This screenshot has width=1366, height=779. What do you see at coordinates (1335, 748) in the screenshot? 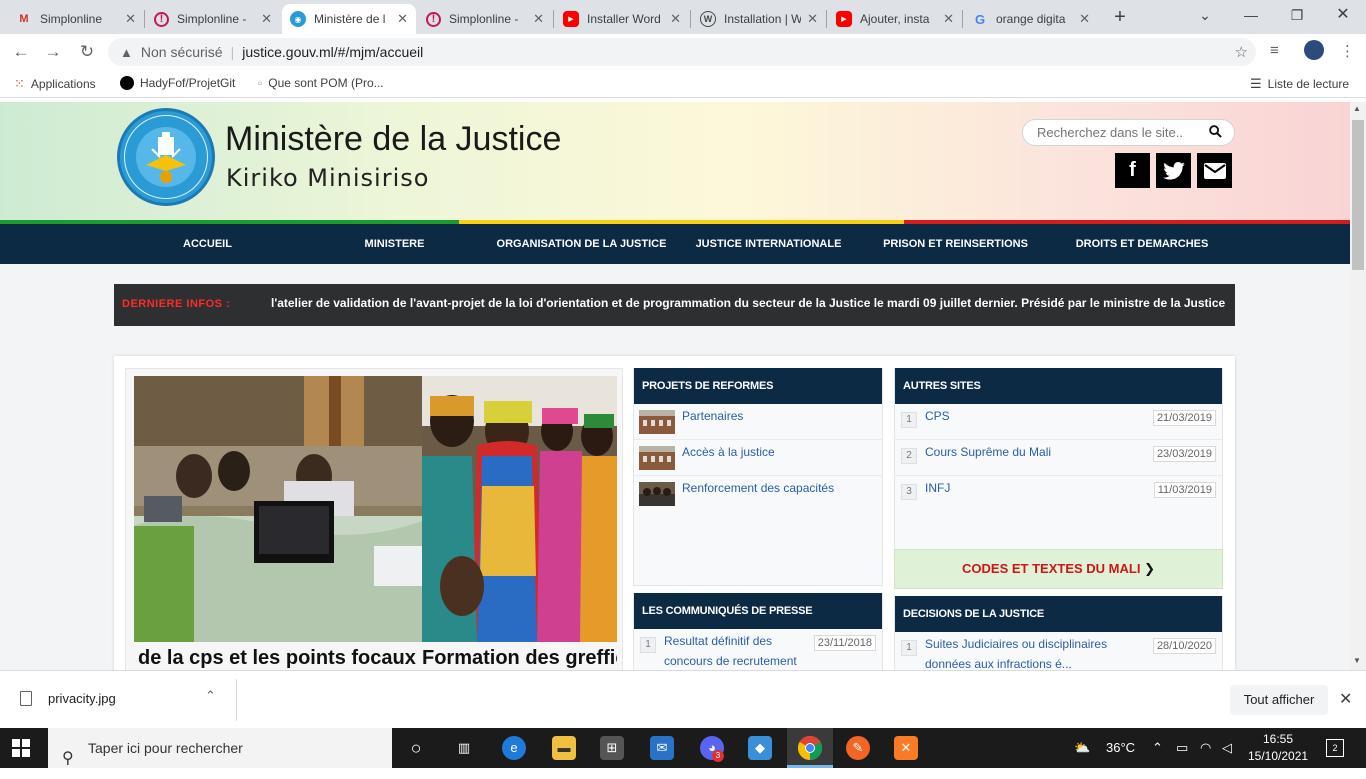
I see `action-center-icon: 2` at bounding box center [1335, 748].